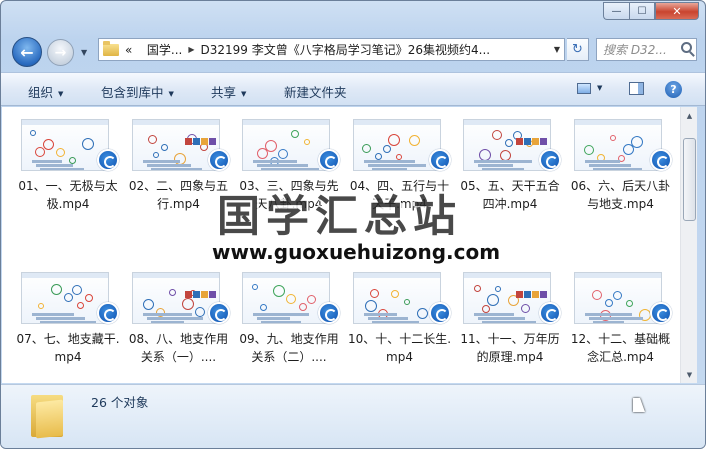  Describe the element at coordinates (689, 115) in the screenshot. I see `scroll-up-icon: ▲` at that location.